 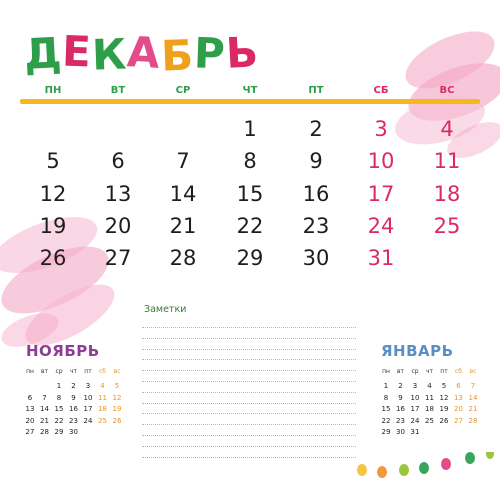 I want to click on day-cell: 31, so click(x=381, y=258).